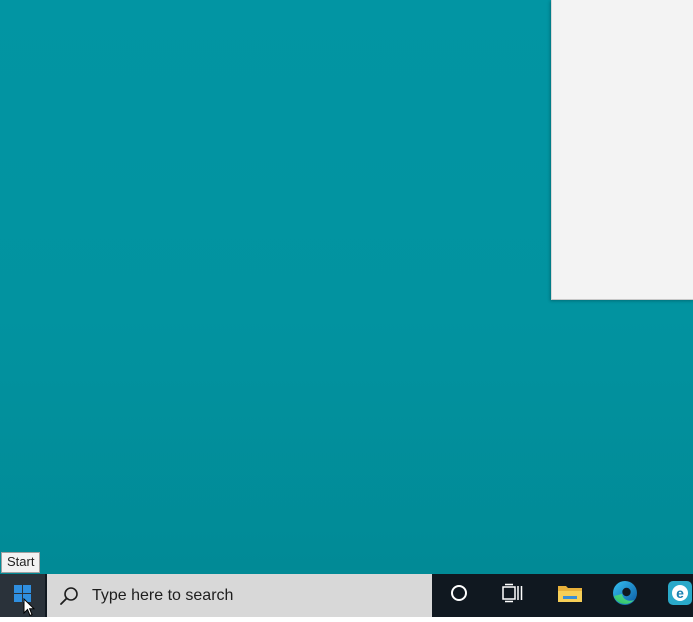 The width and height of the screenshot is (693, 622). What do you see at coordinates (622, 150) in the screenshot?
I see `open-window-panel` at bounding box center [622, 150].